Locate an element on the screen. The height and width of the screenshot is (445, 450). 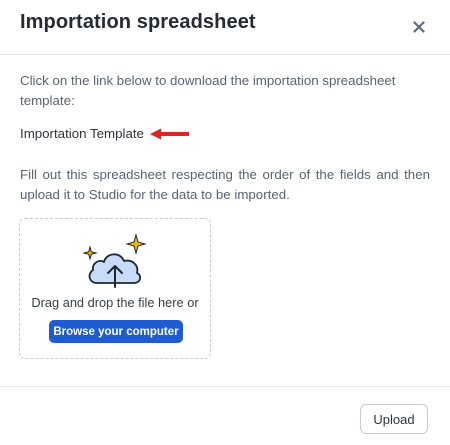
upload-button: Upload is located at coordinates (394, 419).